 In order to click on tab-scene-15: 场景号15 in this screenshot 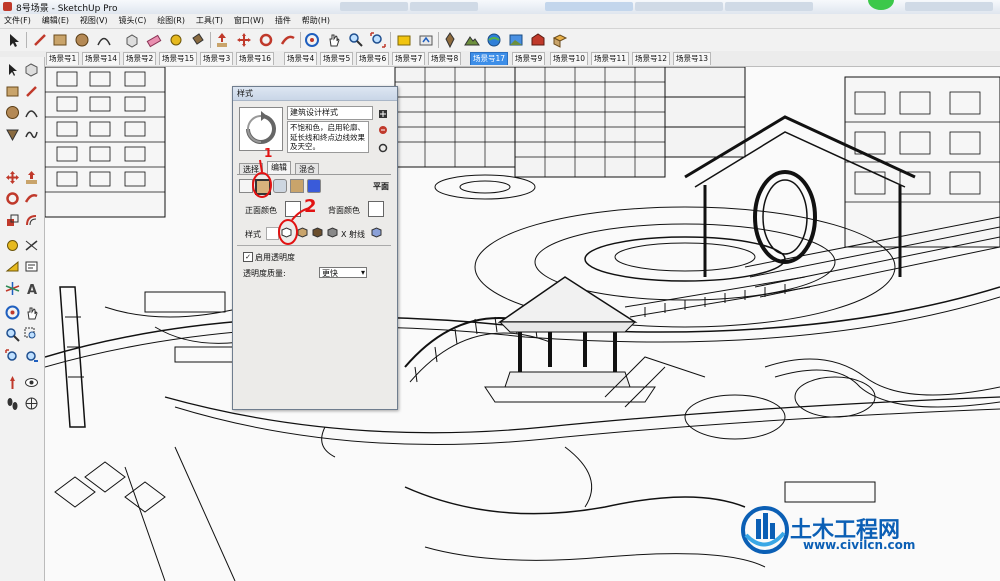, I will do `click(178, 58)`.